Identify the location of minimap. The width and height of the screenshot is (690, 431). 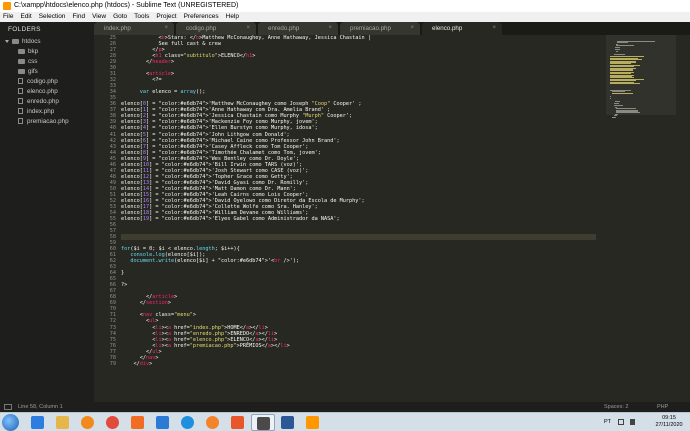
(644, 218).